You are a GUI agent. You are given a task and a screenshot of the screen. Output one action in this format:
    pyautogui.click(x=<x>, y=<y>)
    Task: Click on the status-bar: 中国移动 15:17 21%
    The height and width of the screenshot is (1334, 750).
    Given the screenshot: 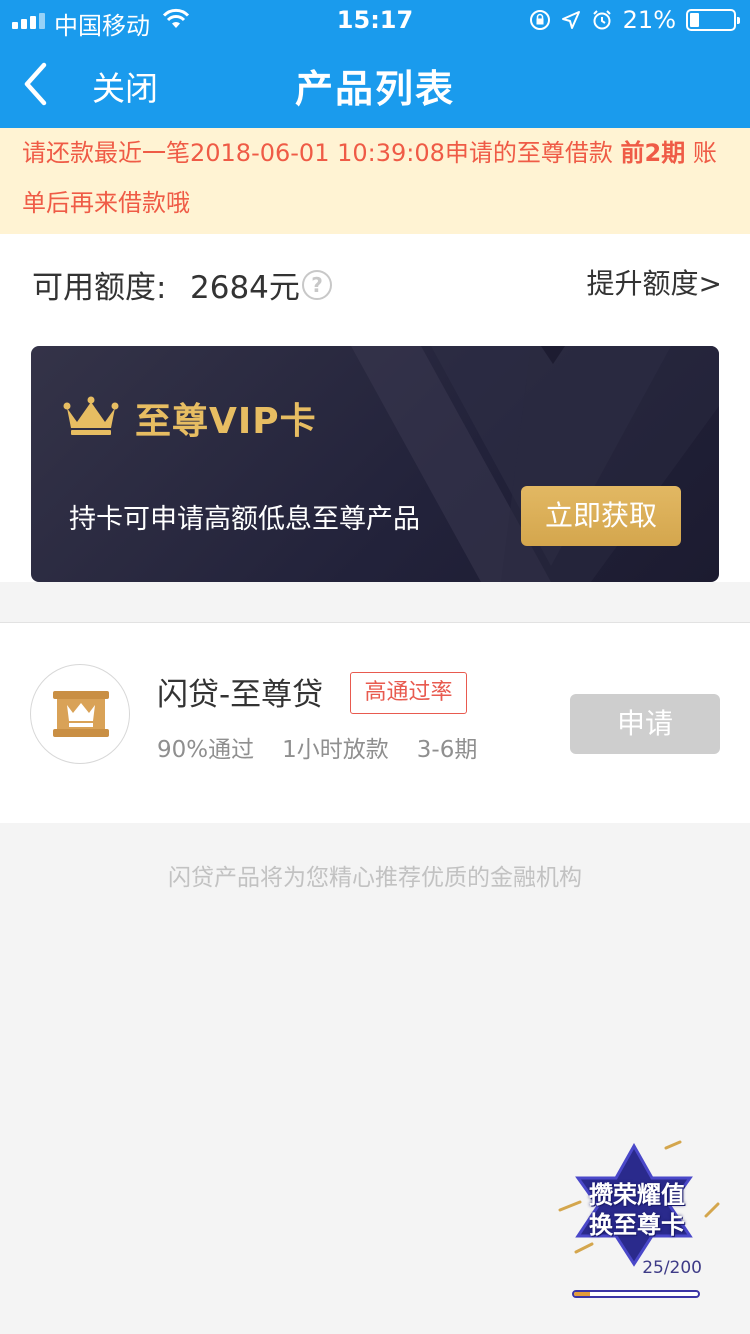 What is the action you would take?
    pyautogui.click(x=375, y=20)
    